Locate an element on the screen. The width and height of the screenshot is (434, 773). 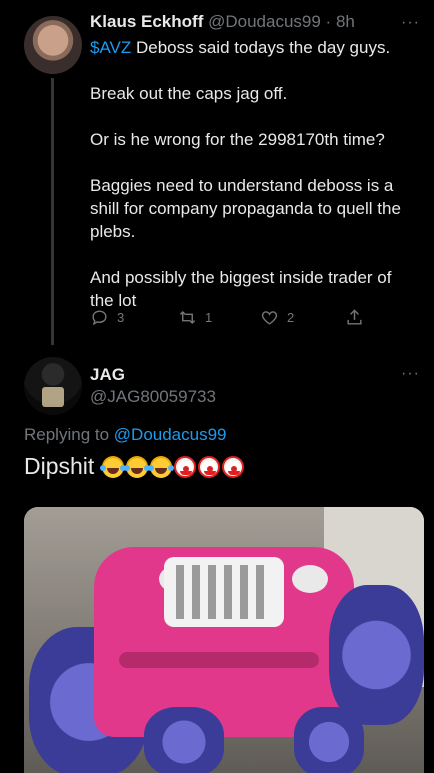
cashtag-link: $AVZ is located at coordinates (110, 47).